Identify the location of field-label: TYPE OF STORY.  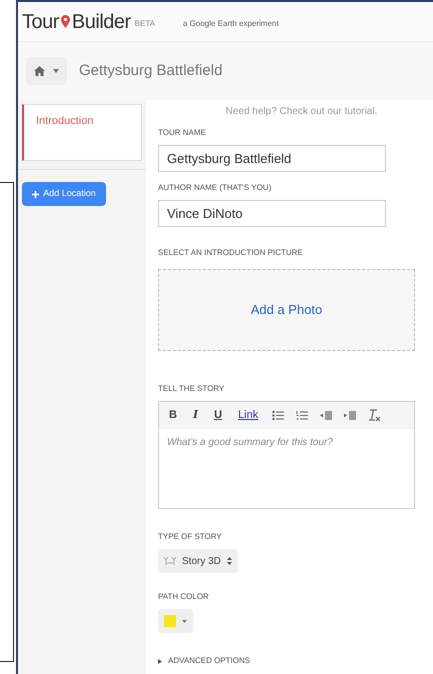
(190, 537).